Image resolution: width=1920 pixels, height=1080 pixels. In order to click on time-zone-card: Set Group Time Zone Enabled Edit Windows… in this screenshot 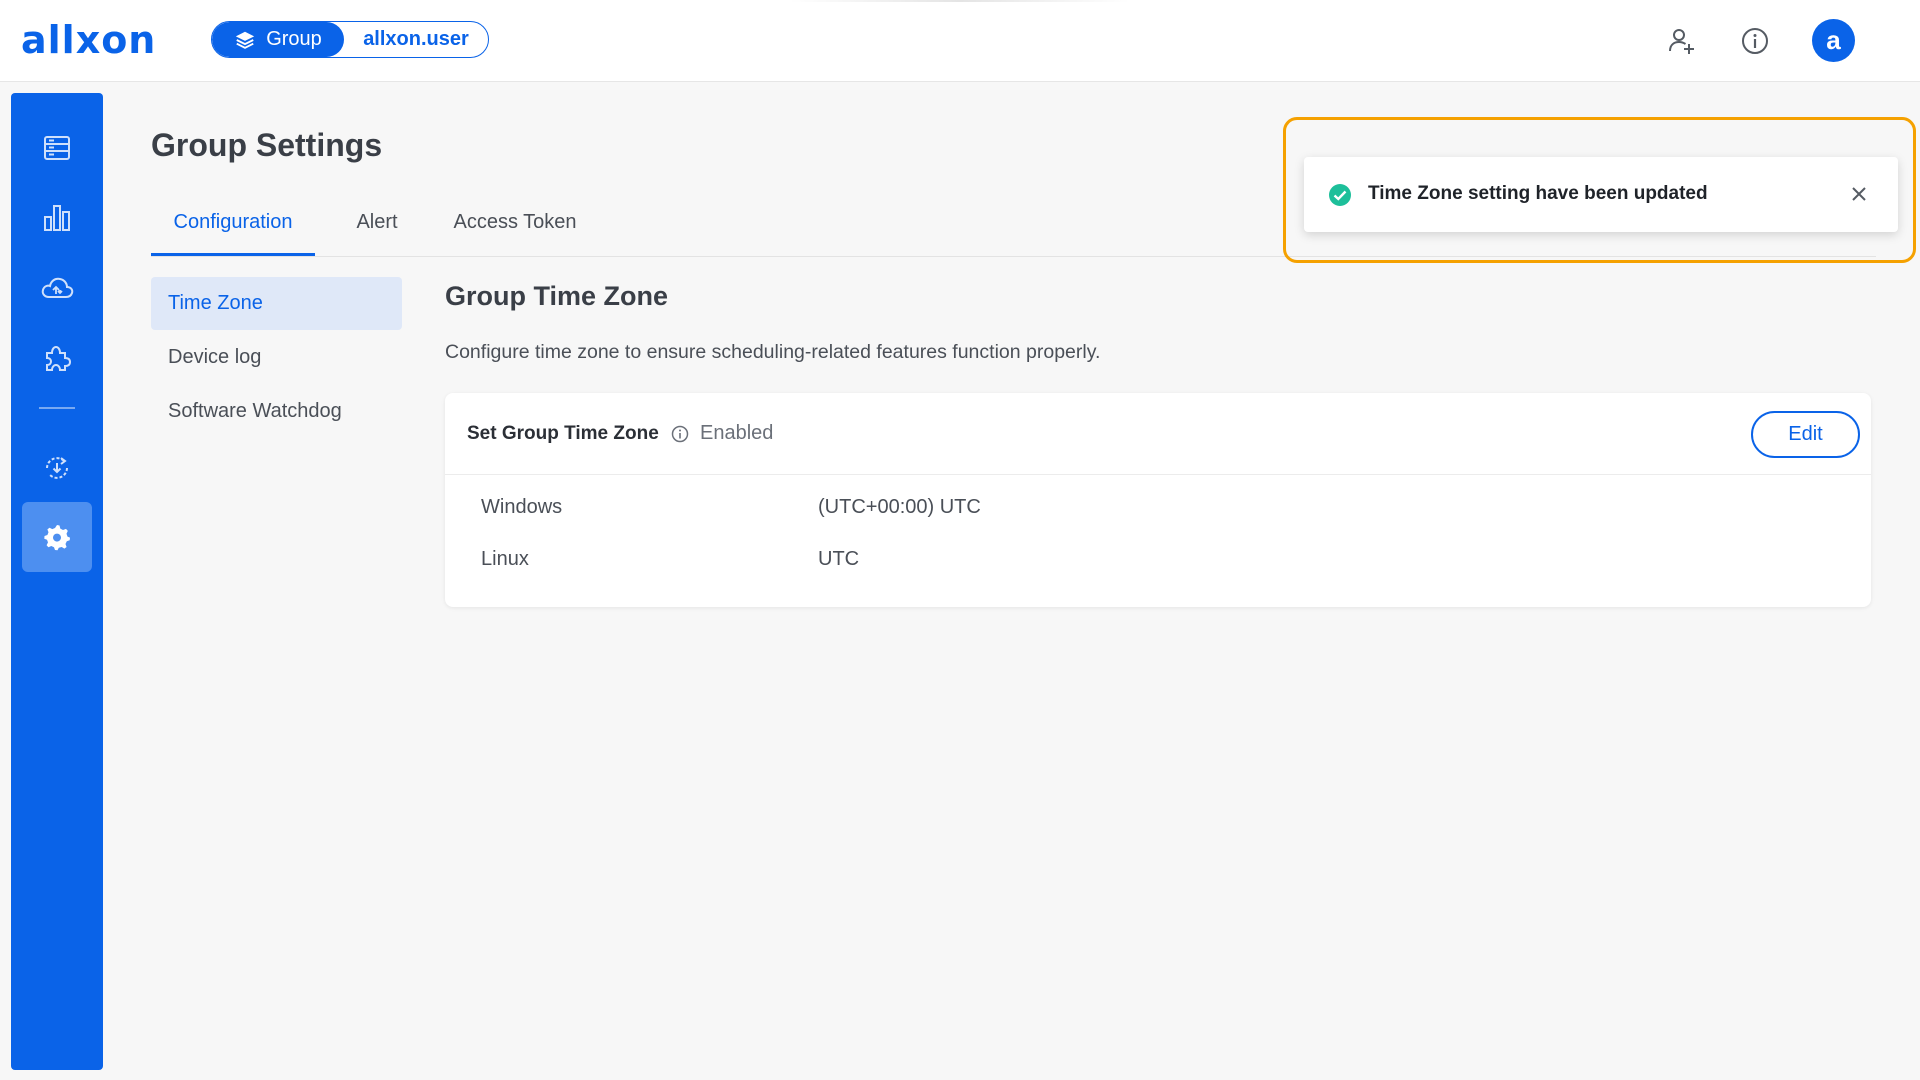, I will do `click(1158, 500)`.